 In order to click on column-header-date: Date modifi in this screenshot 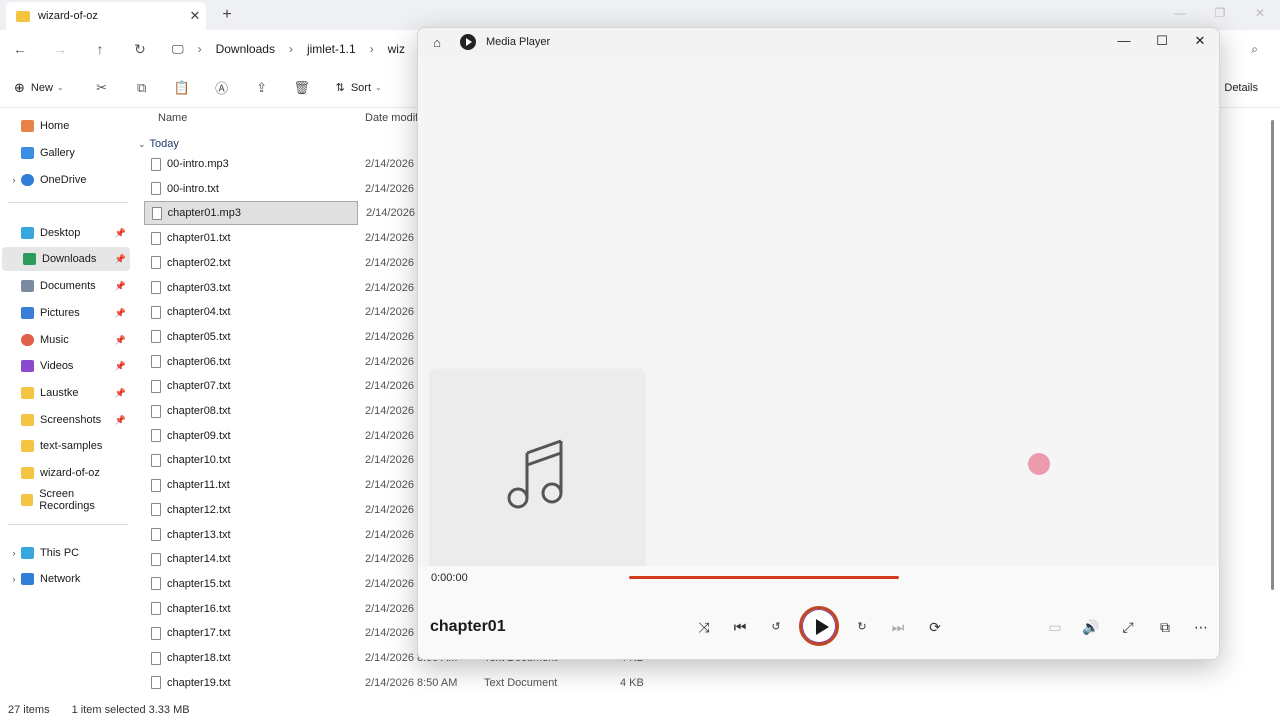, I will do `click(393, 118)`.